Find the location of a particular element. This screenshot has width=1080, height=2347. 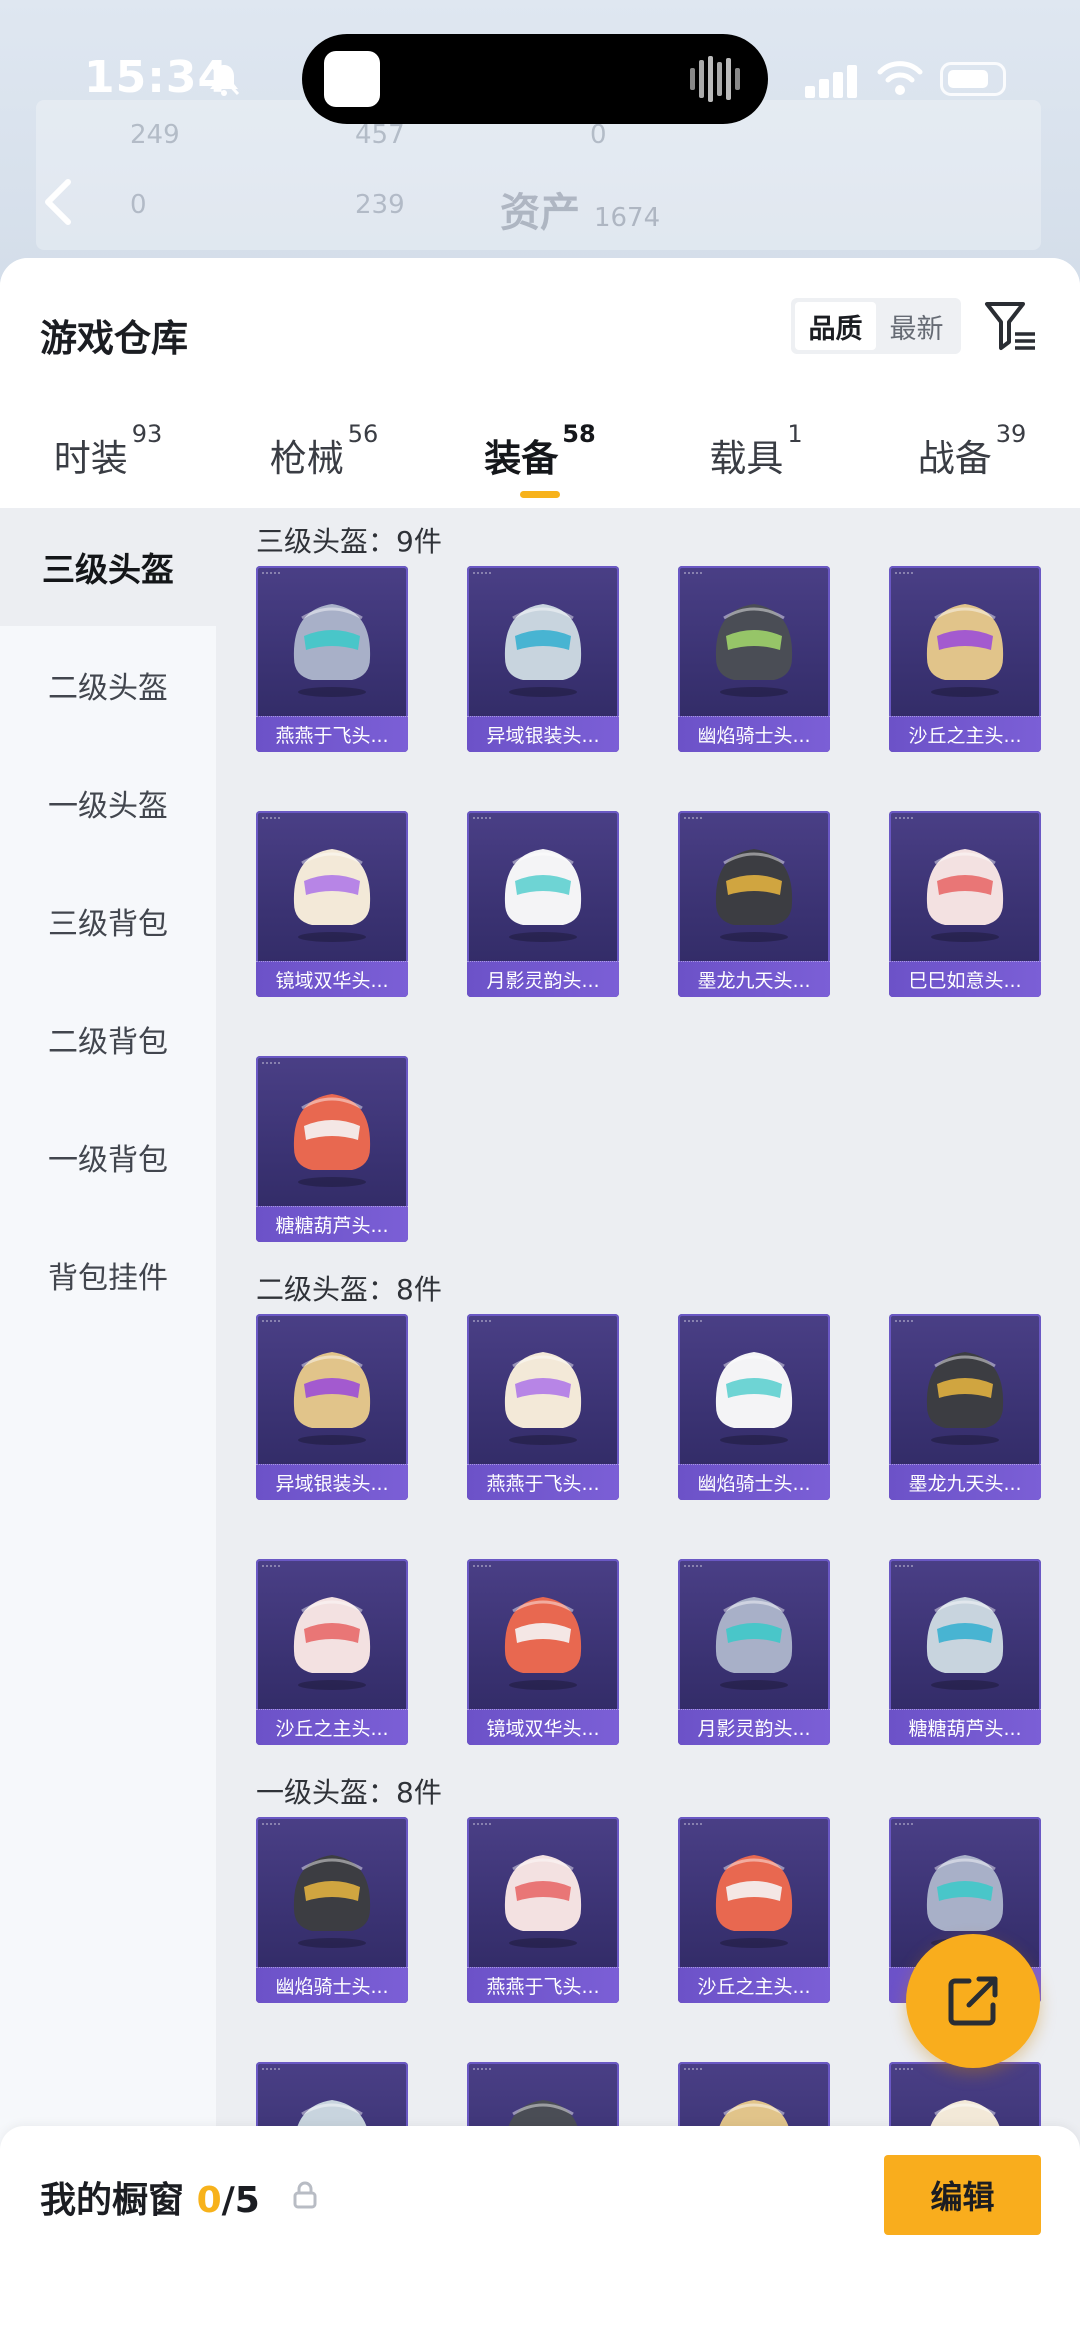

category-tabs: 时装 93 枪械 56 装备 58 载具 1 战备 39 is located at coordinates (540, 458).